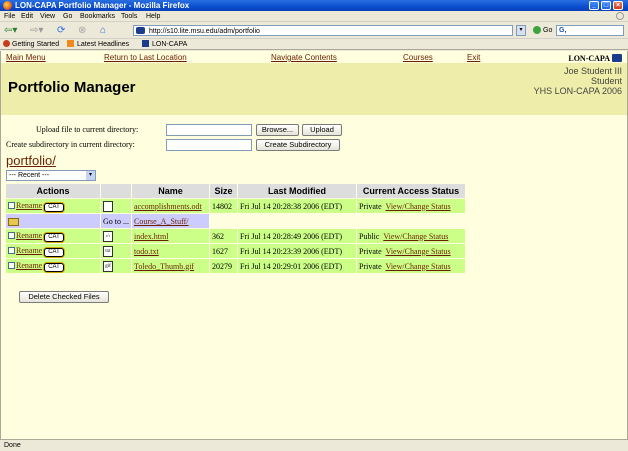  I want to click on link-return-last-location: Return to Last Location, so click(145, 57).